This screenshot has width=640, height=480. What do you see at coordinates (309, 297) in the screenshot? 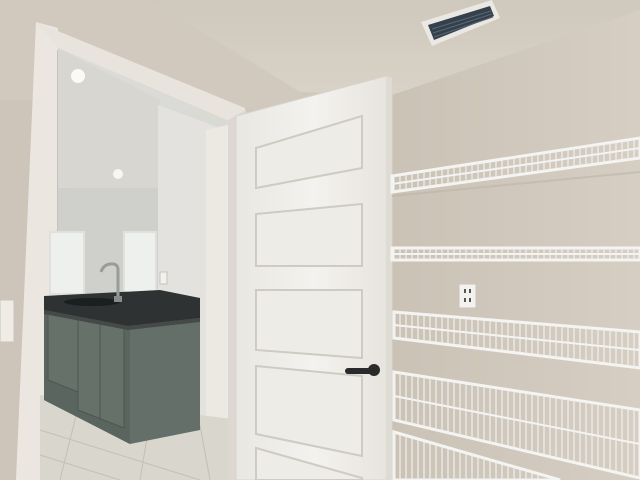
I see `door-panels` at bounding box center [309, 297].